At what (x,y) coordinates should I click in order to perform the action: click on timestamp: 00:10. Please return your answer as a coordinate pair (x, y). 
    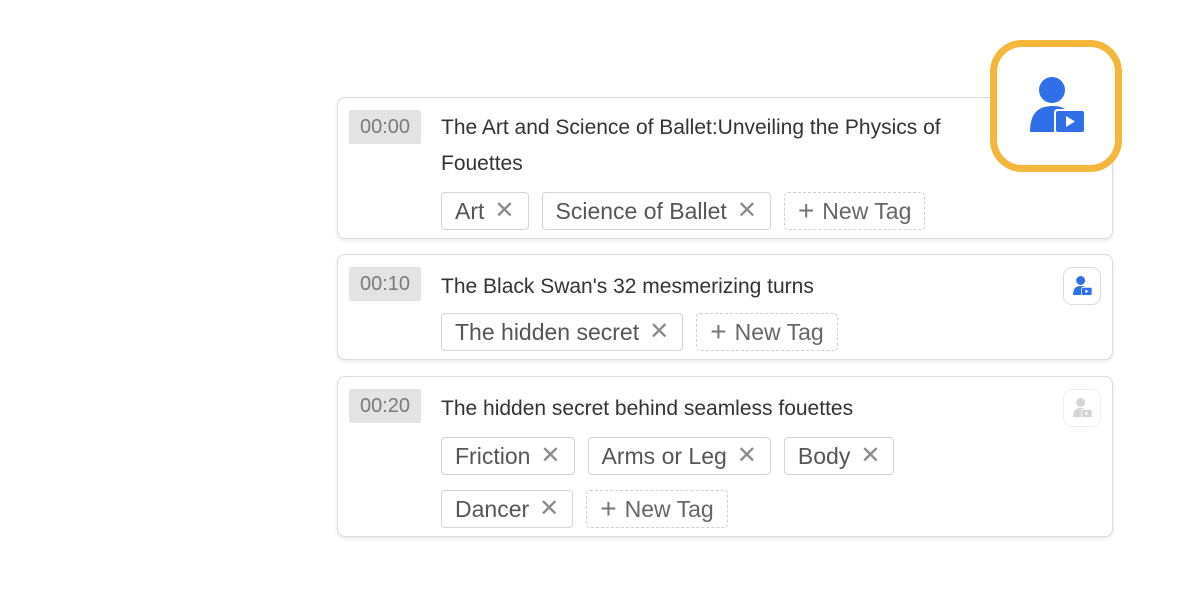
    Looking at the image, I should click on (385, 284).